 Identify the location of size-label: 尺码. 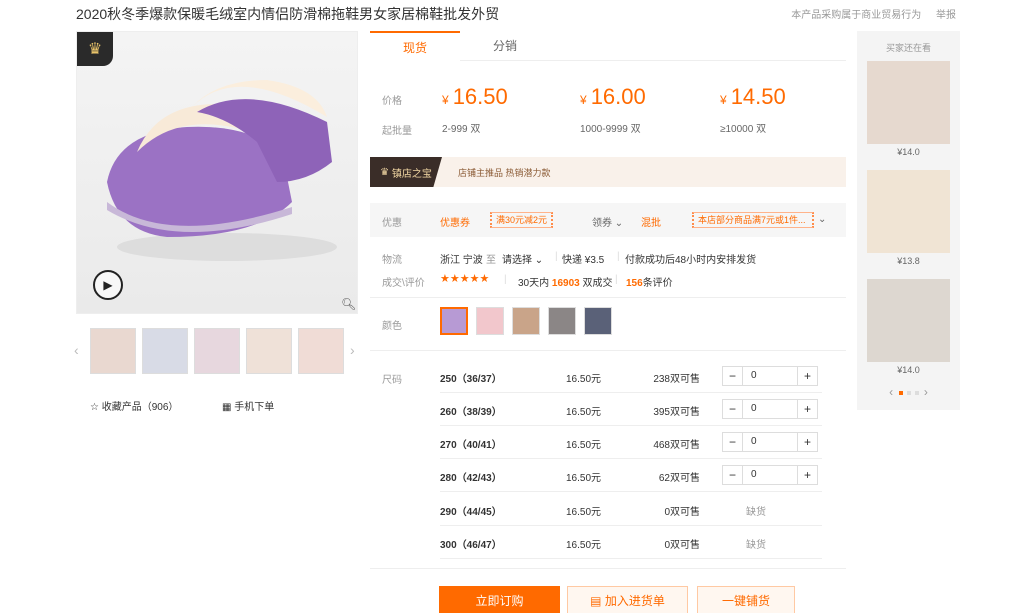
(392, 380).